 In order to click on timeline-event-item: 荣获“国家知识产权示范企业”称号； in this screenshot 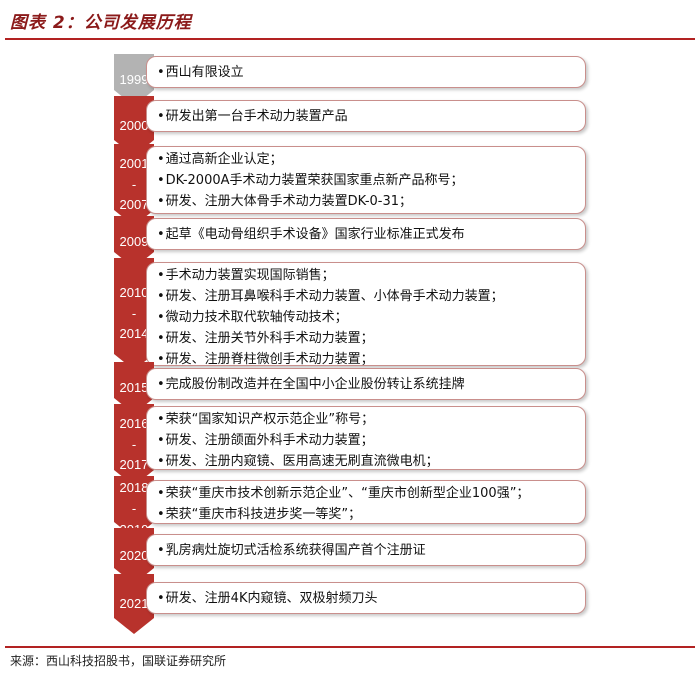, I will do `click(366, 419)`.